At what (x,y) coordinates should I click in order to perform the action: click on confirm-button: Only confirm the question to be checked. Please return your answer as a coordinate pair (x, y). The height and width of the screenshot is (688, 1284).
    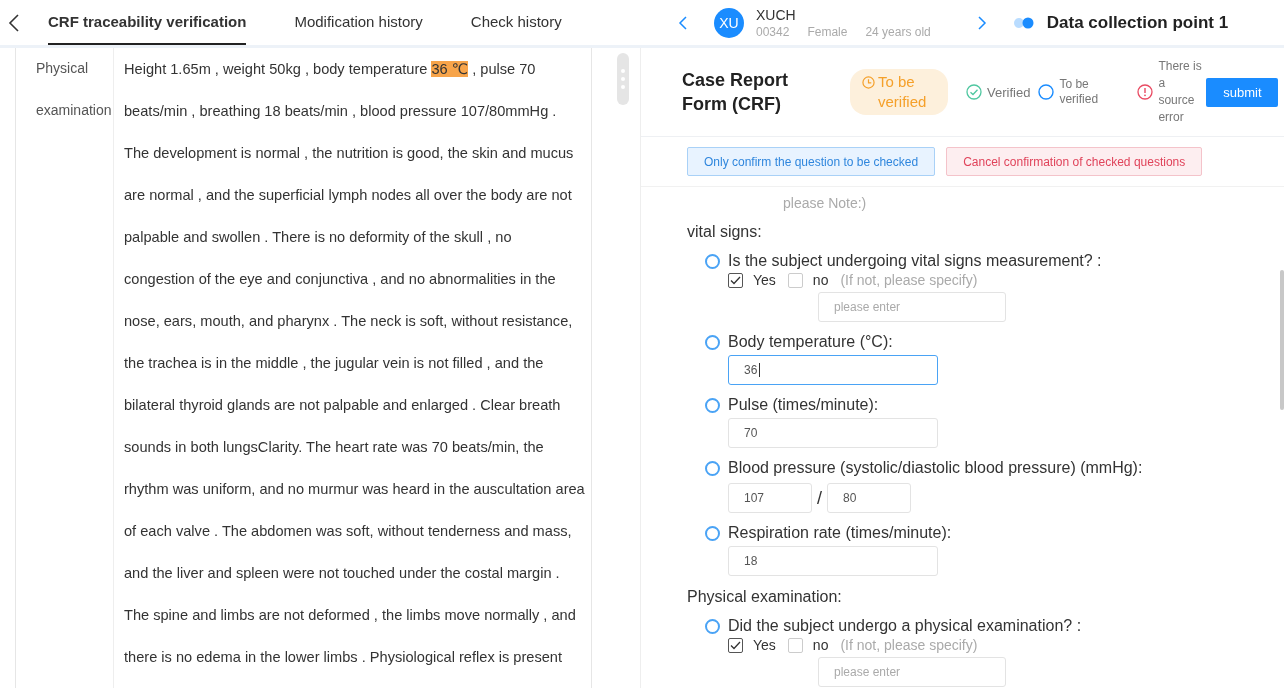
    Looking at the image, I should click on (811, 161).